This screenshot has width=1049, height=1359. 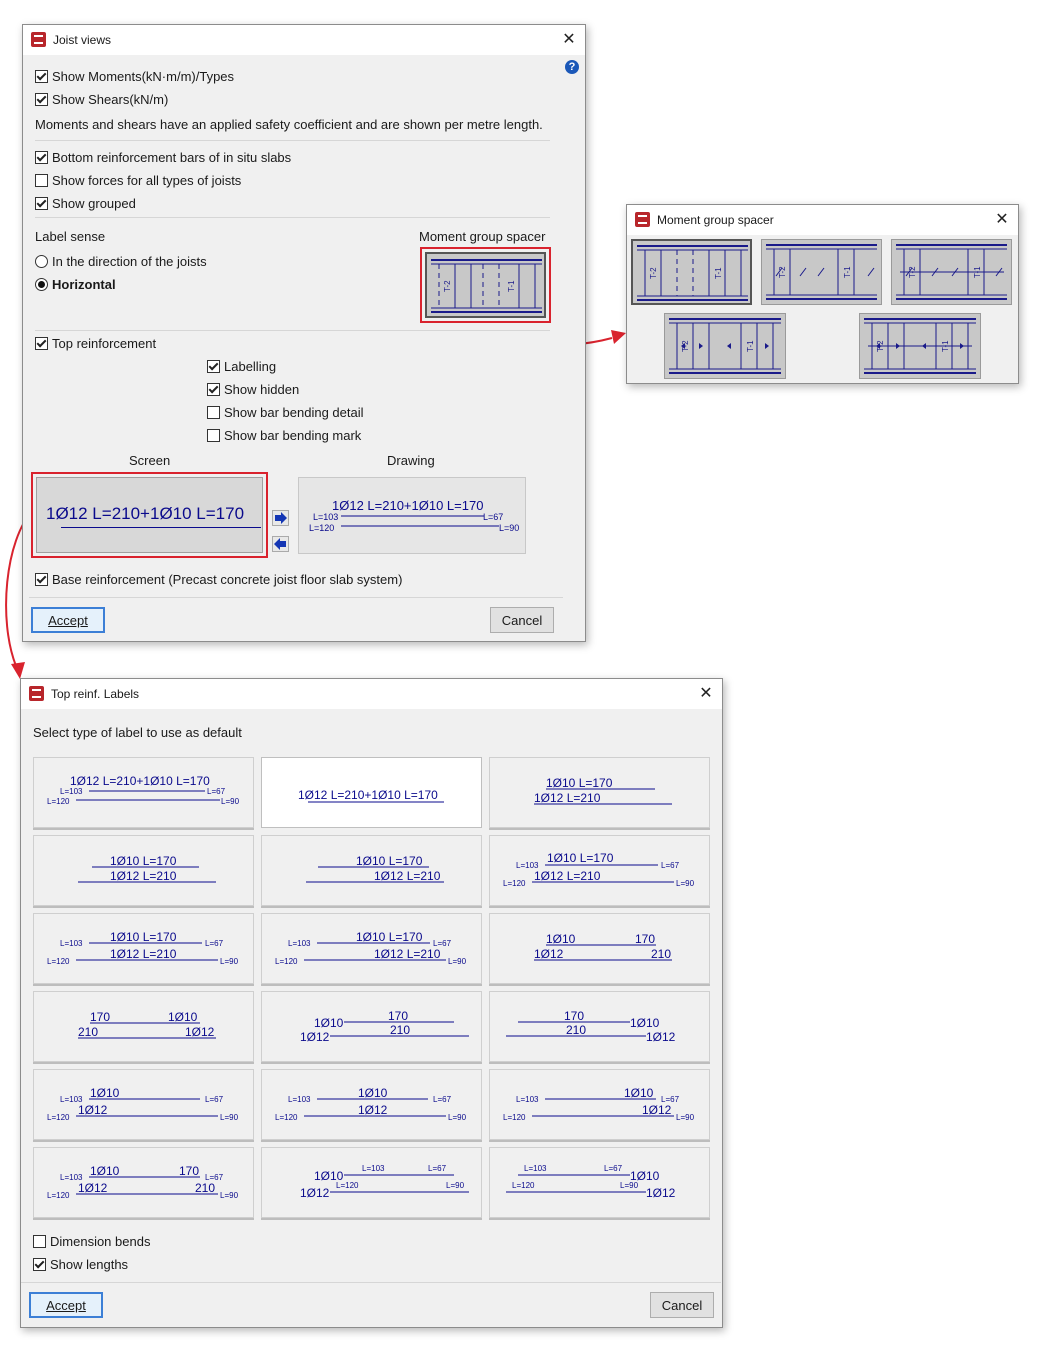 I want to click on label-option-18: L=103 L=67 1Ø10 L=120 L=90 1Ø12, so click(x=599, y=1182).